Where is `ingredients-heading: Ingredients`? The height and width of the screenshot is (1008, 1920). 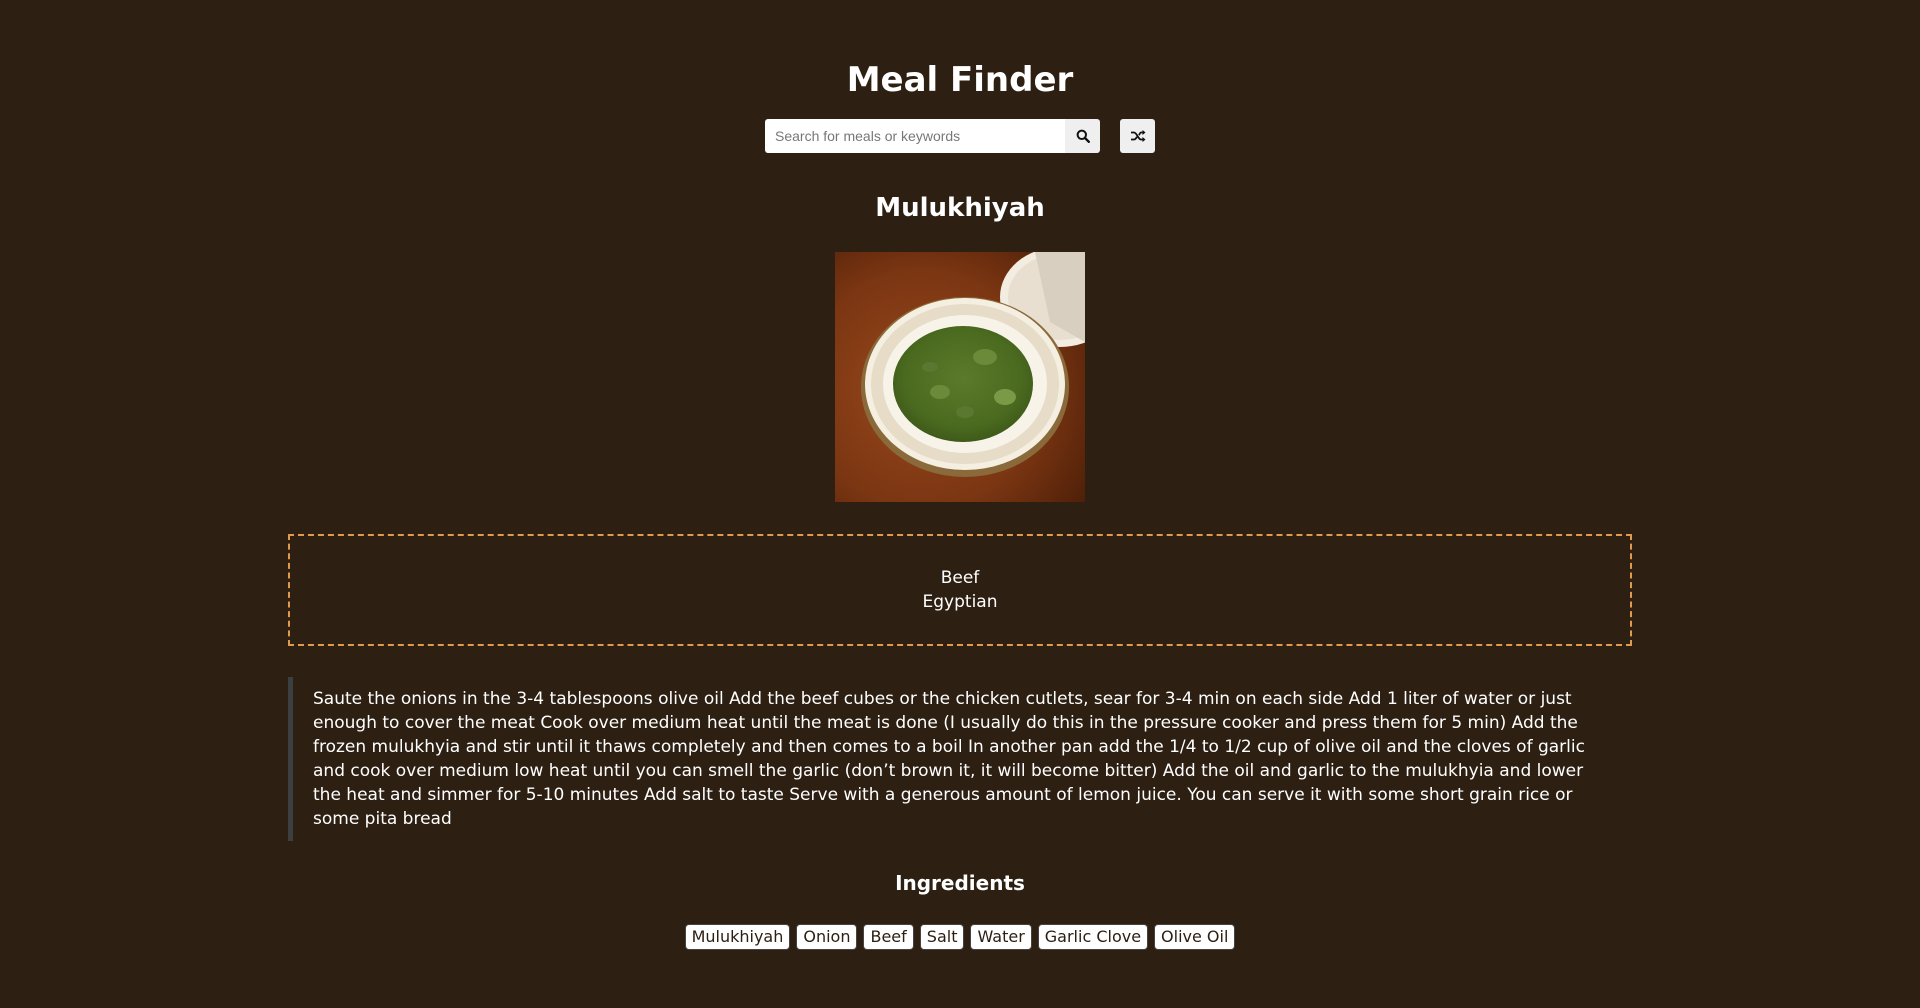 ingredients-heading: Ingredients is located at coordinates (960, 883).